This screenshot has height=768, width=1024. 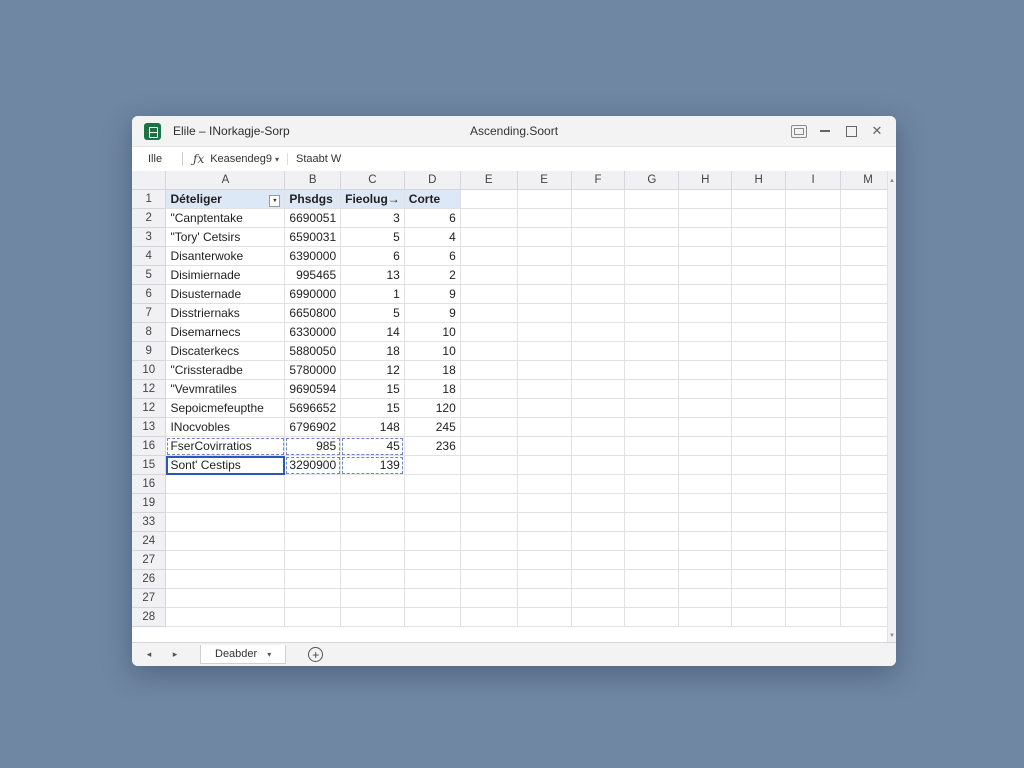 I want to click on column-header: E, so click(x=544, y=180).